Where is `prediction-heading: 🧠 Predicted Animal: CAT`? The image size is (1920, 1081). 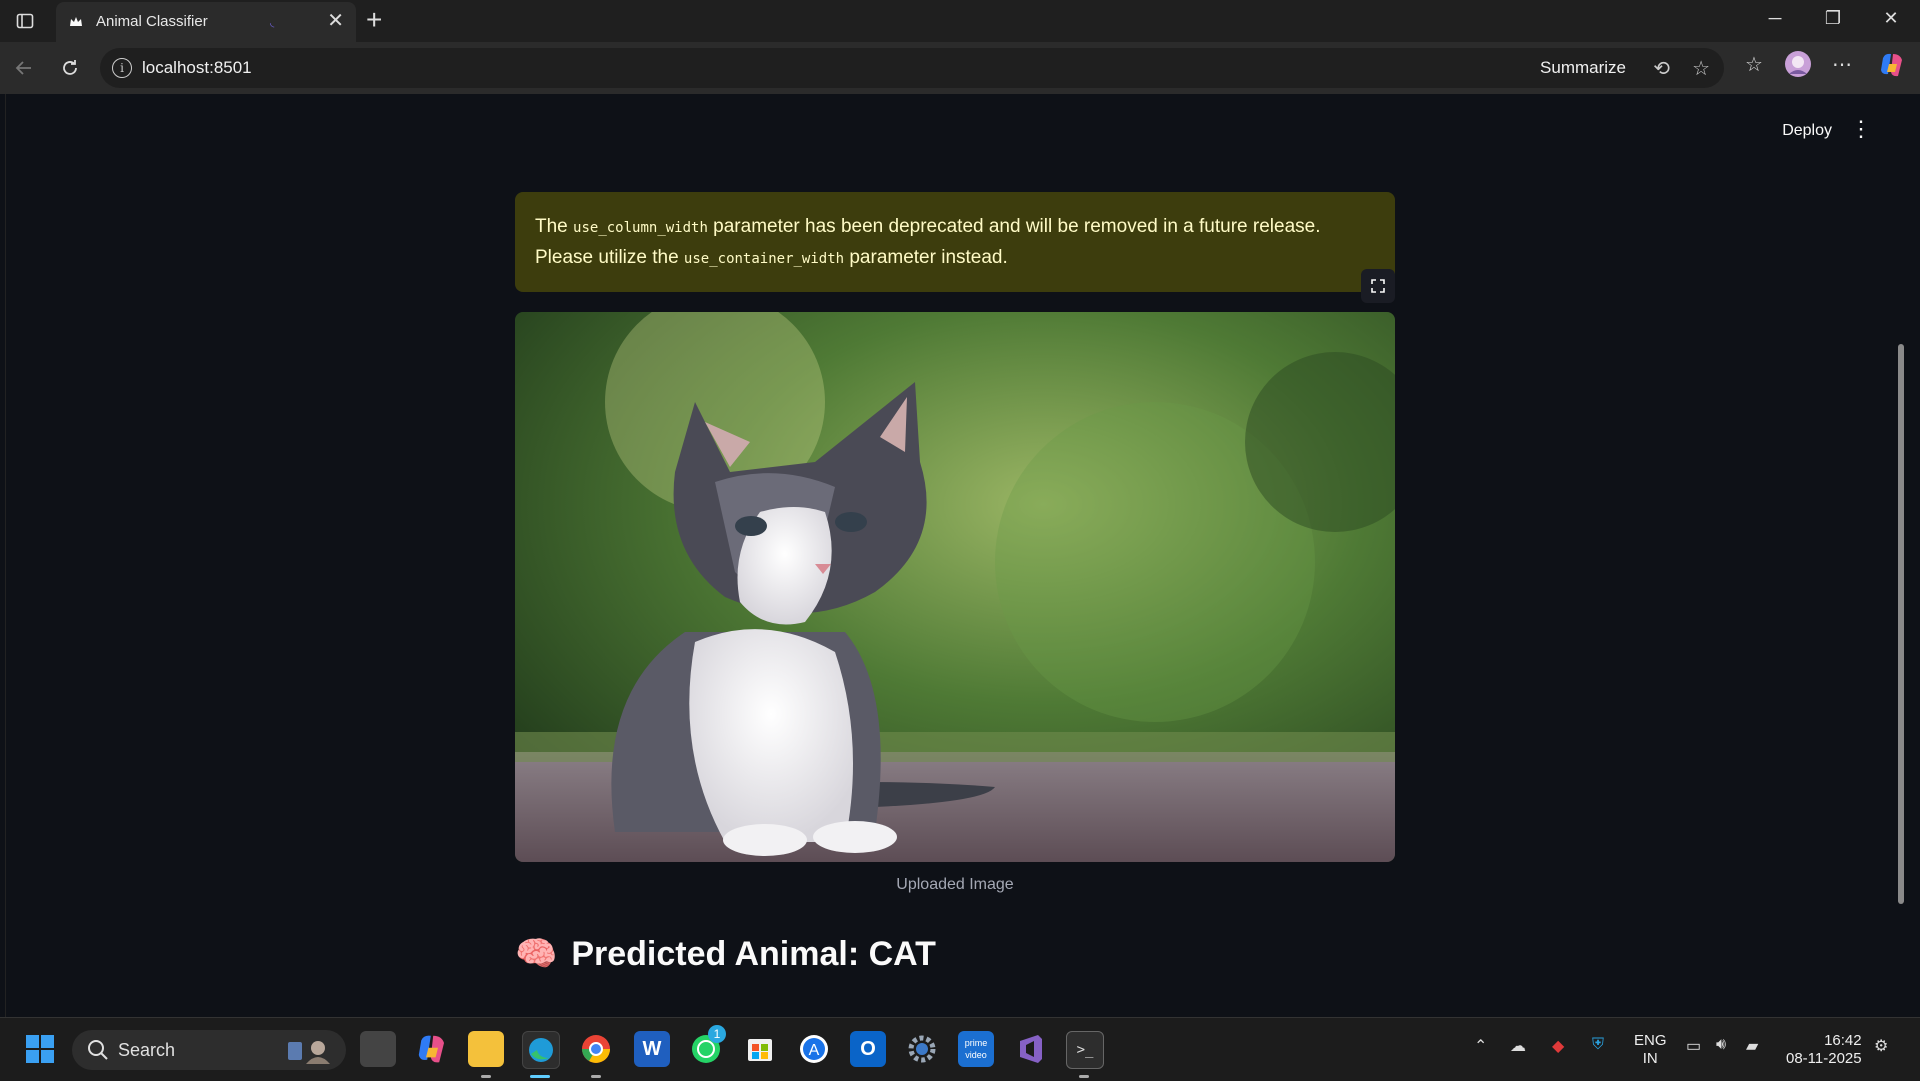
prediction-heading: 🧠 Predicted Animal: CAT is located at coordinates (725, 954).